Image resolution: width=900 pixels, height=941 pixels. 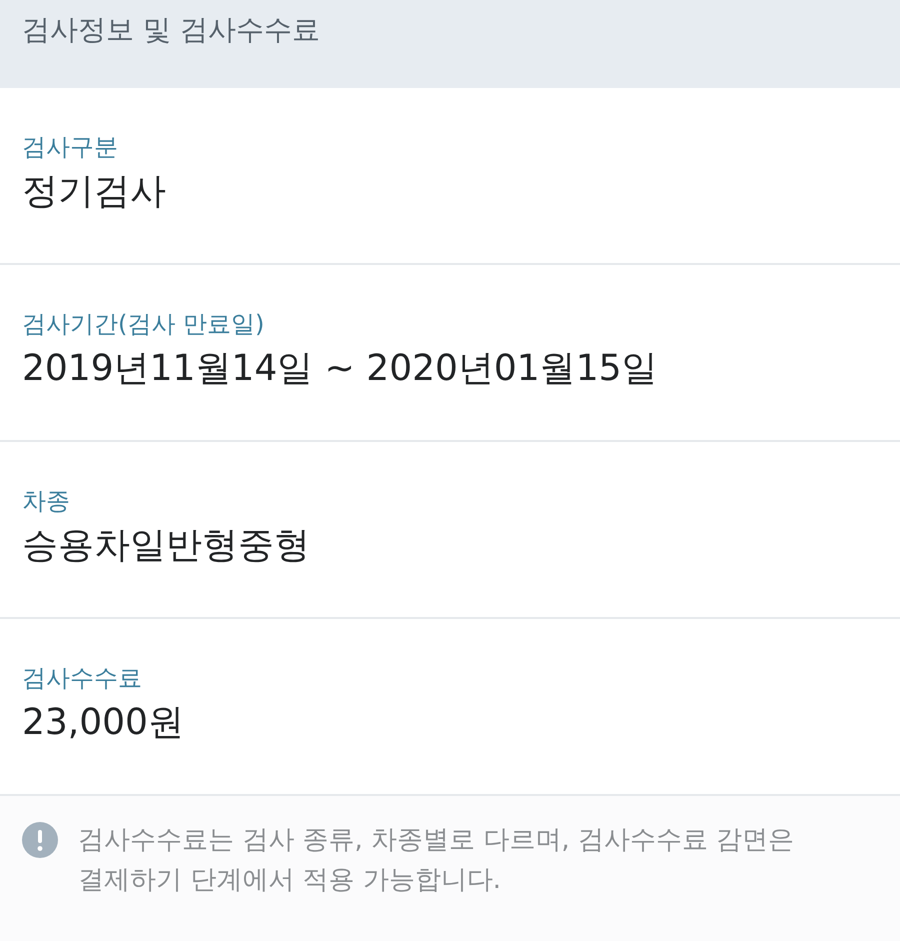 What do you see at coordinates (166, 546) in the screenshot?
I see `field-value: 승용차일반형중형` at bounding box center [166, 546].